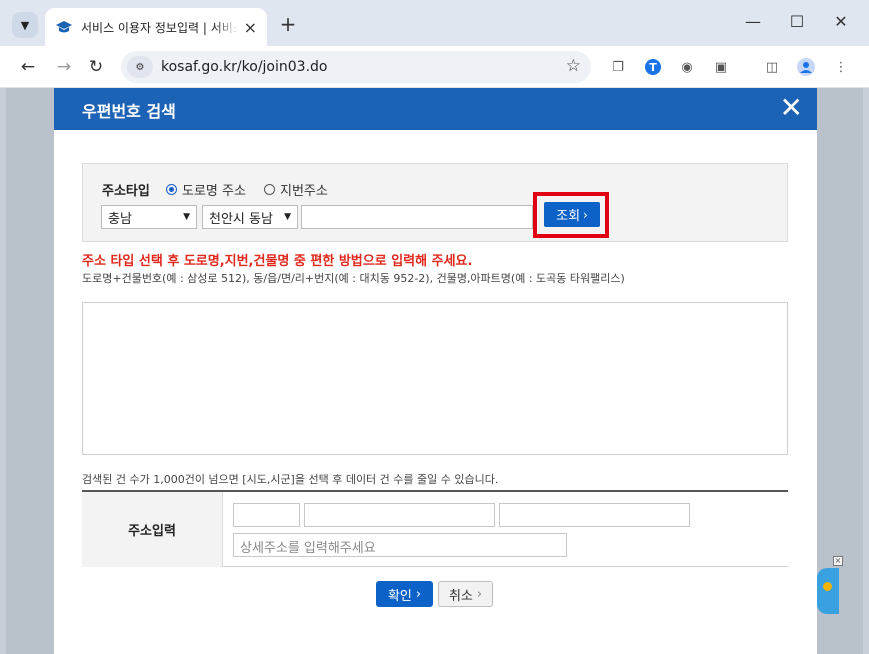 This screenshot has width=869, height=654. I want to click on radio-jibun-address: 지번주소, so click(296, 189).